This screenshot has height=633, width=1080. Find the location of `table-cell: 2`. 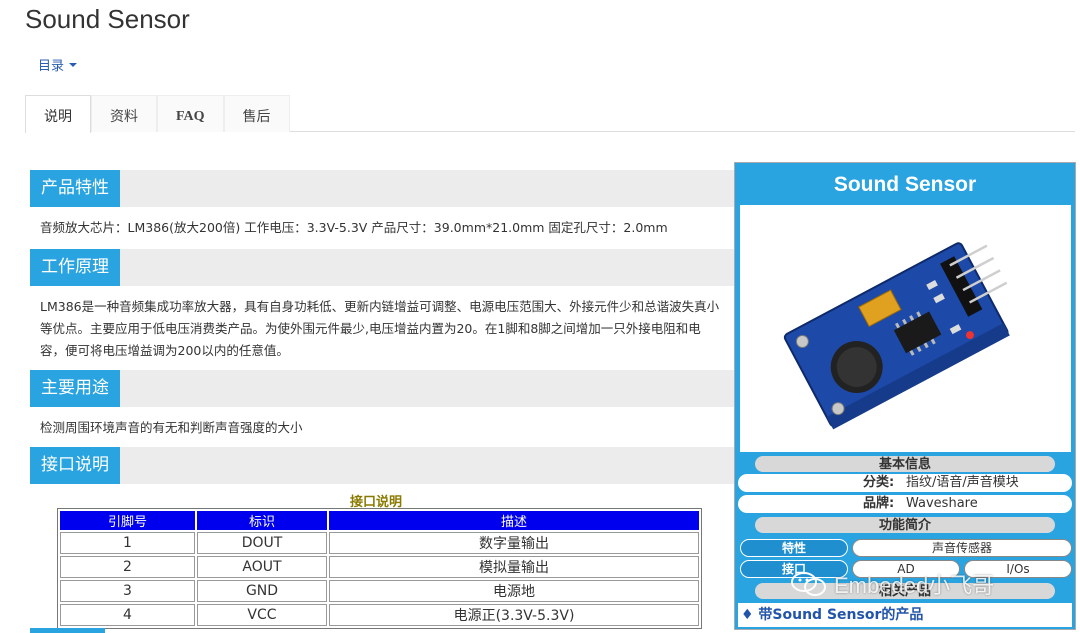

table-cell: 2 is located at coordinates (127, 567).